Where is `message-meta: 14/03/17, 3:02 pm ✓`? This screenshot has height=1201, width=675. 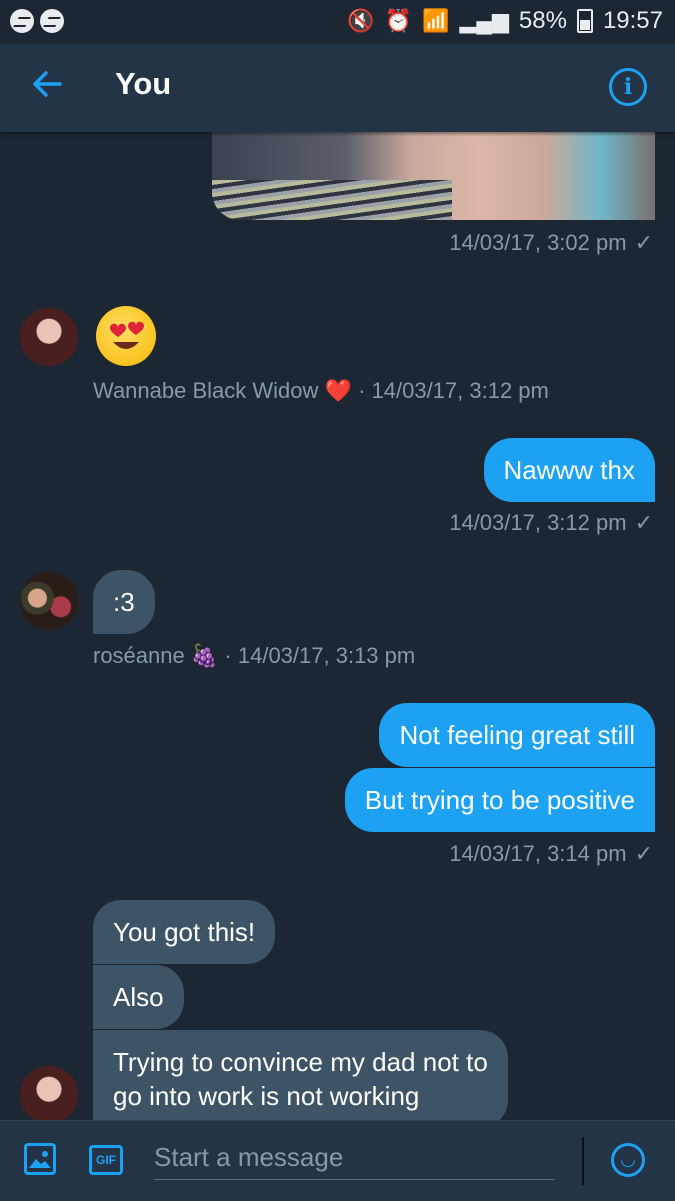
message-meta: 14/03/17, 3:02 pm ✓ is located at coordinates (551, 242).